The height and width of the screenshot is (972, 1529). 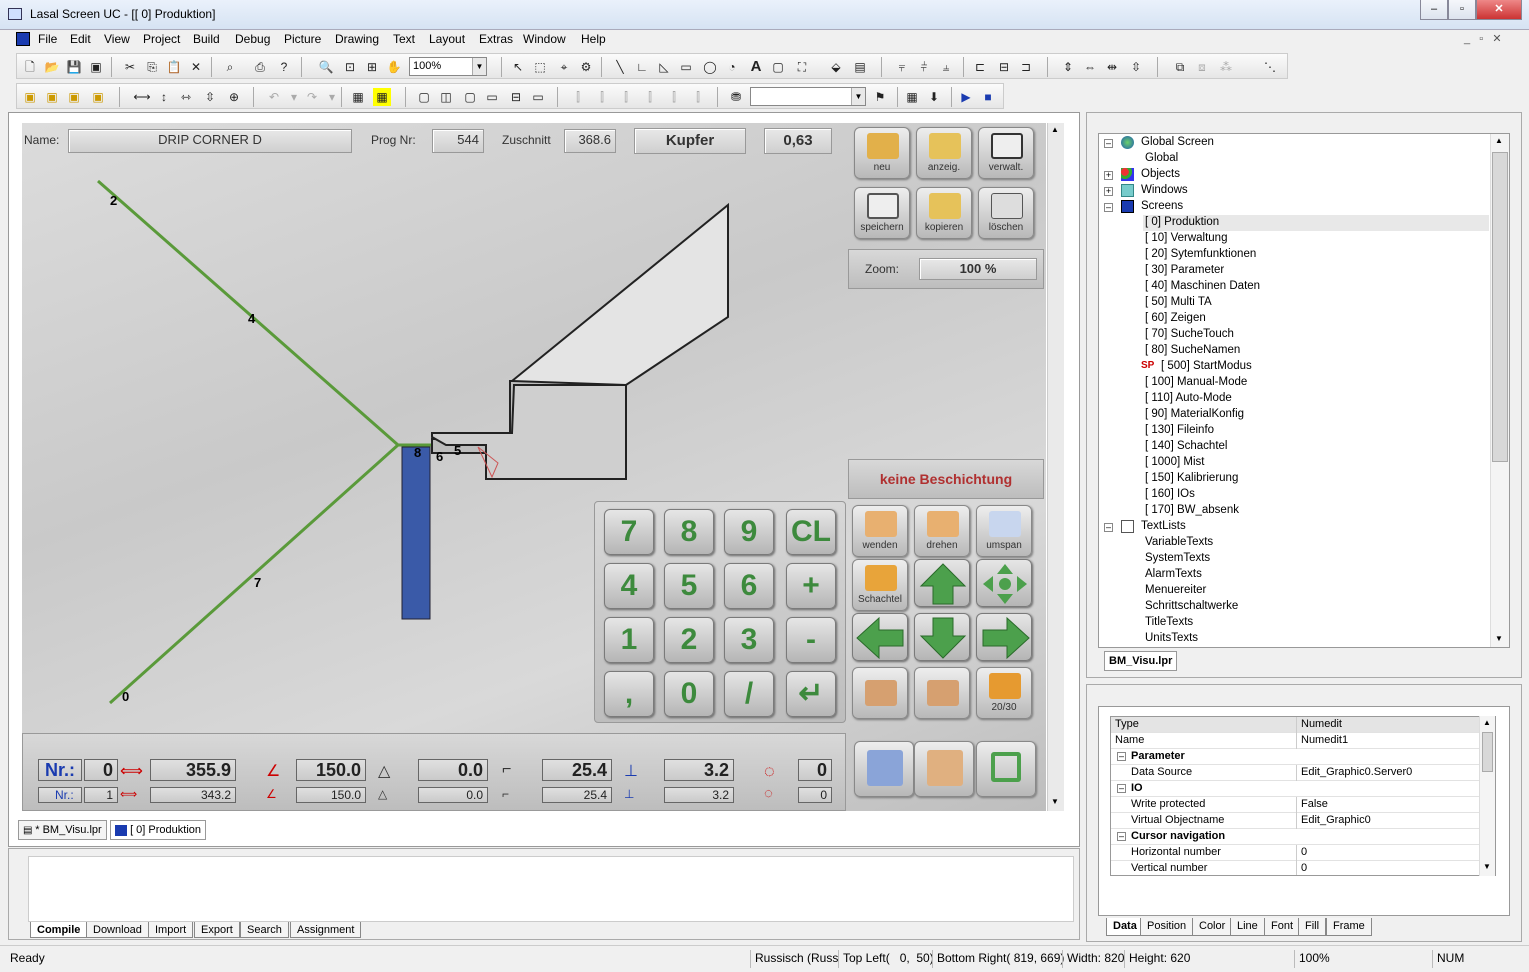 I want to click on pointer-icon: ↖, so click(x=518, y=67).